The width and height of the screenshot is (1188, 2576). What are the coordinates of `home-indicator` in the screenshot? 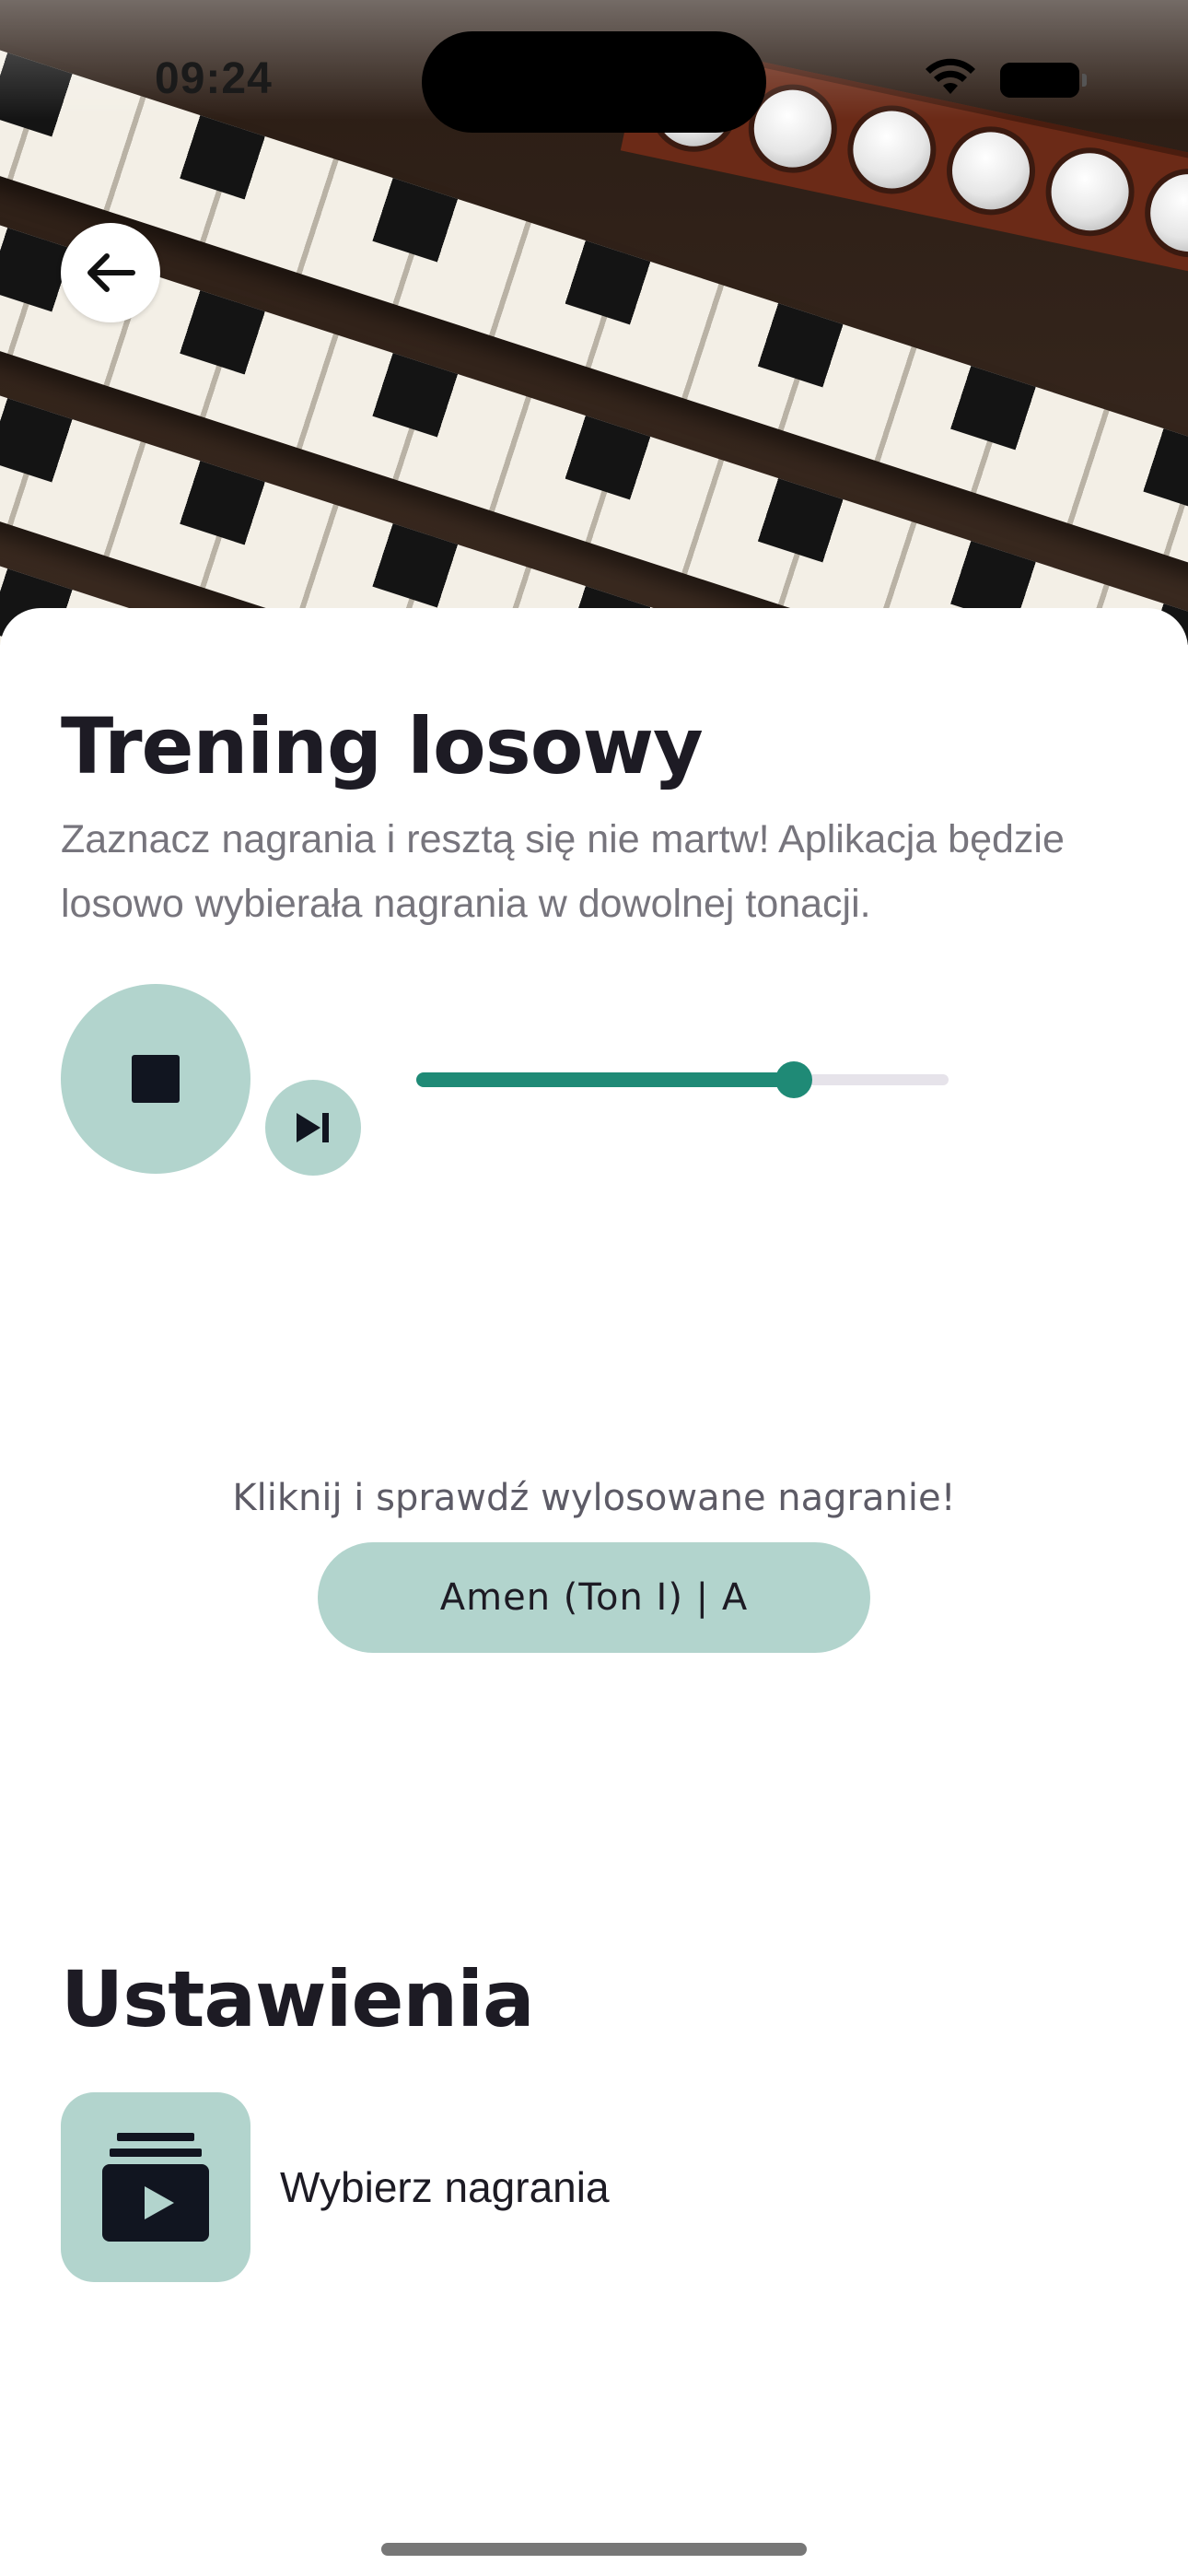 It's located at (594, 2549).